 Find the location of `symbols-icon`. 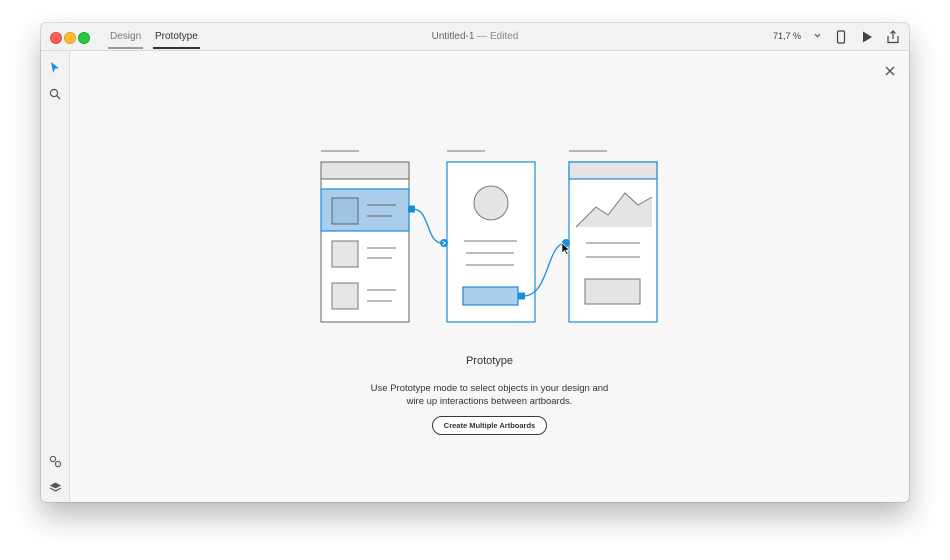

symbols-icon is located at coordinates (55, 461).